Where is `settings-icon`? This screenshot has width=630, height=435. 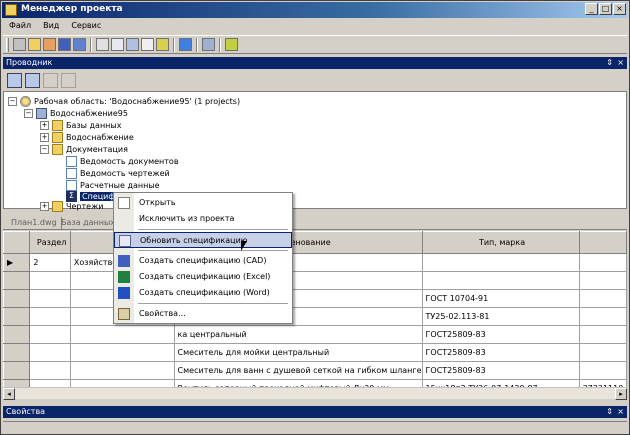 settings-icon is located at coordinates (19, 44).